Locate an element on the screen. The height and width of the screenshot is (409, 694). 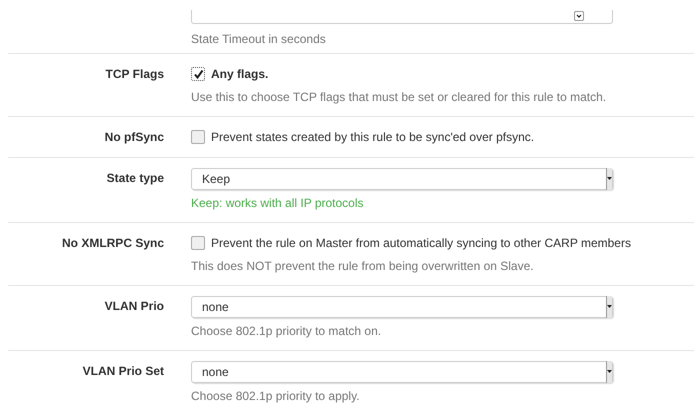
field-label: No XMLRPC Sync is located at coordinates (113, 243).